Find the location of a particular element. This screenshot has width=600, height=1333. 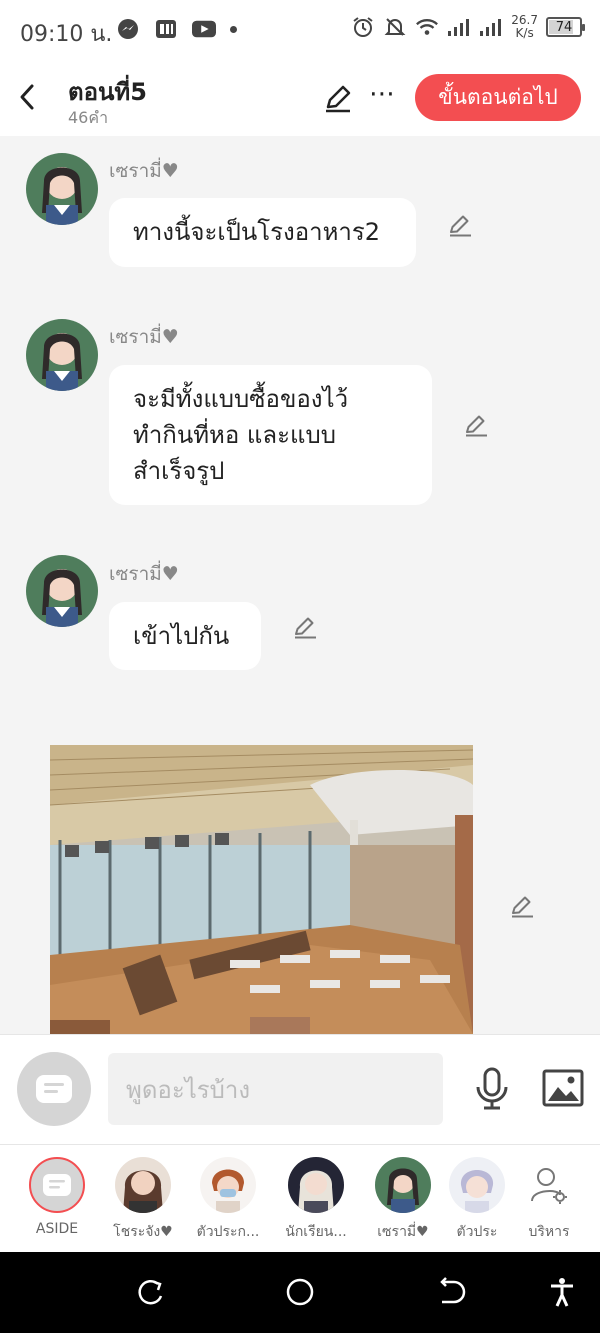

system-icons: 26.7 K/s 74 is located at coordinates (468, 27).